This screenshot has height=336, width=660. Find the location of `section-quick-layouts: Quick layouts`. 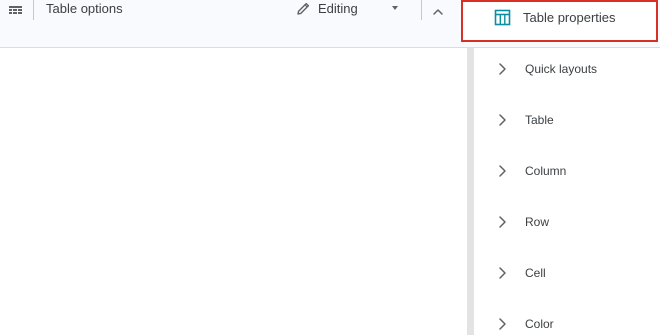

section-quick-layouts: Quick layouts is located at coordinates (574, 69).